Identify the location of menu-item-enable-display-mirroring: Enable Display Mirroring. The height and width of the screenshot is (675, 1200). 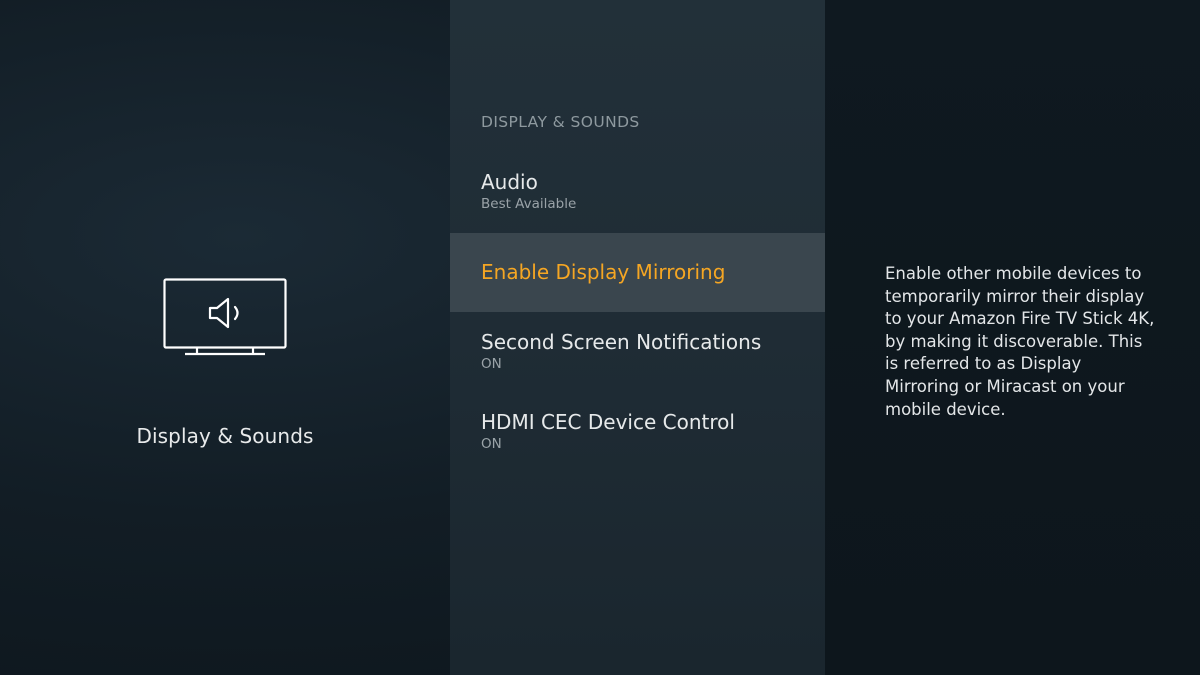
(637, 272).